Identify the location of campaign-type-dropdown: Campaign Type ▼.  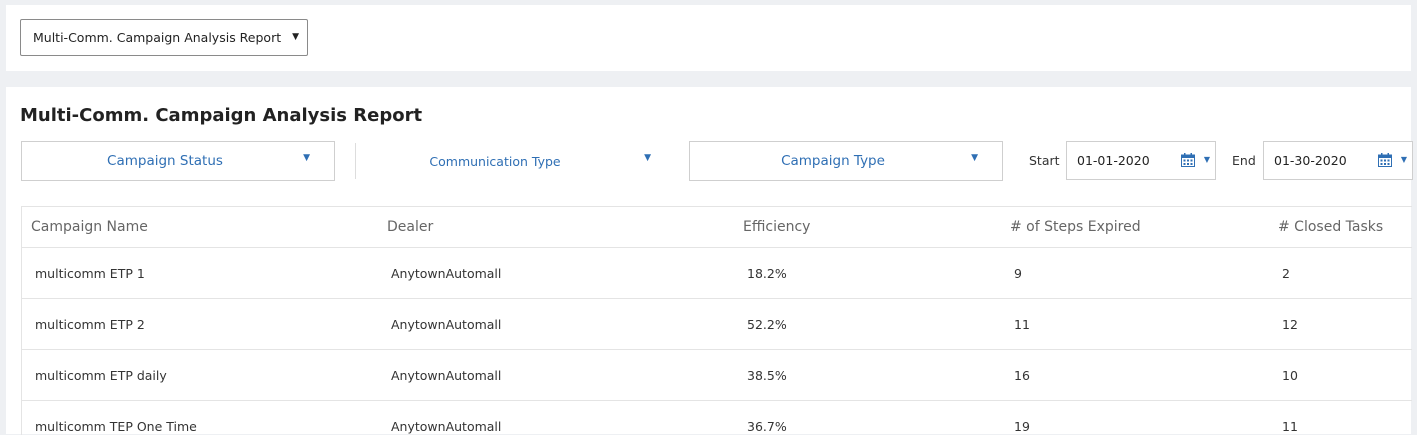
(846, 161).